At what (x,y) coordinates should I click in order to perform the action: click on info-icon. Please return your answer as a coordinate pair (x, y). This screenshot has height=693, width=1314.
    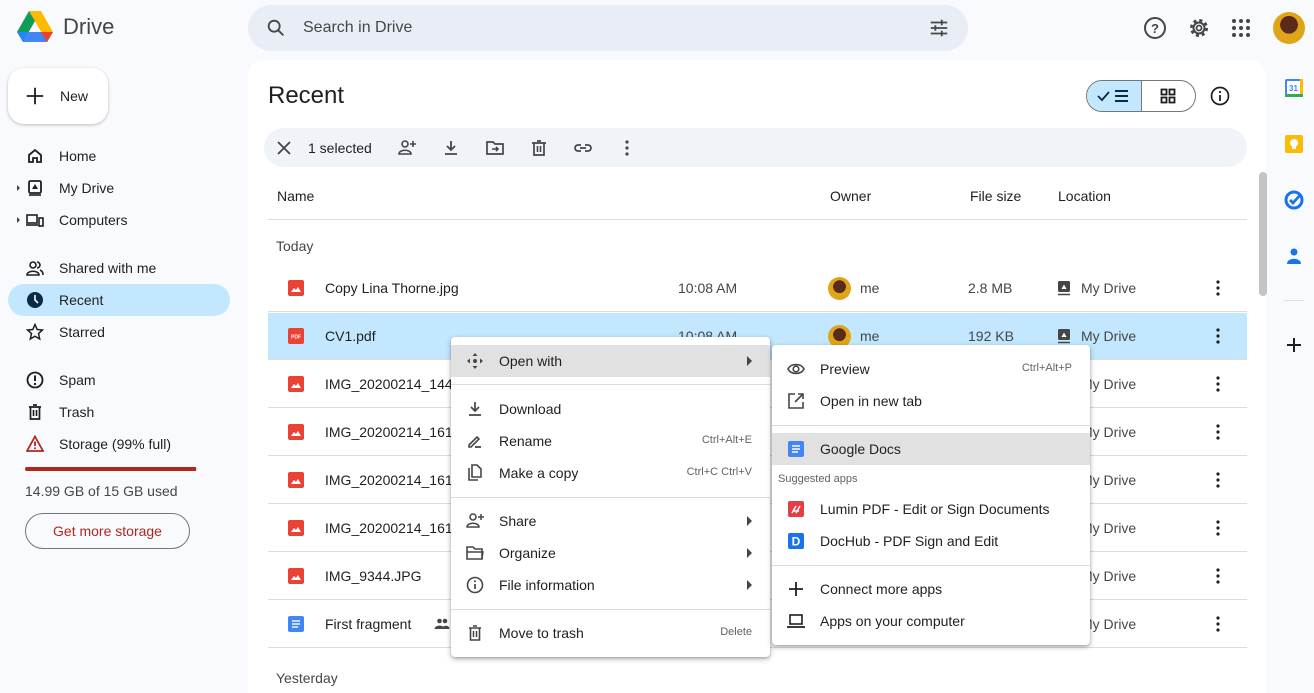
    Looking at the image, I should click on (475, 585).